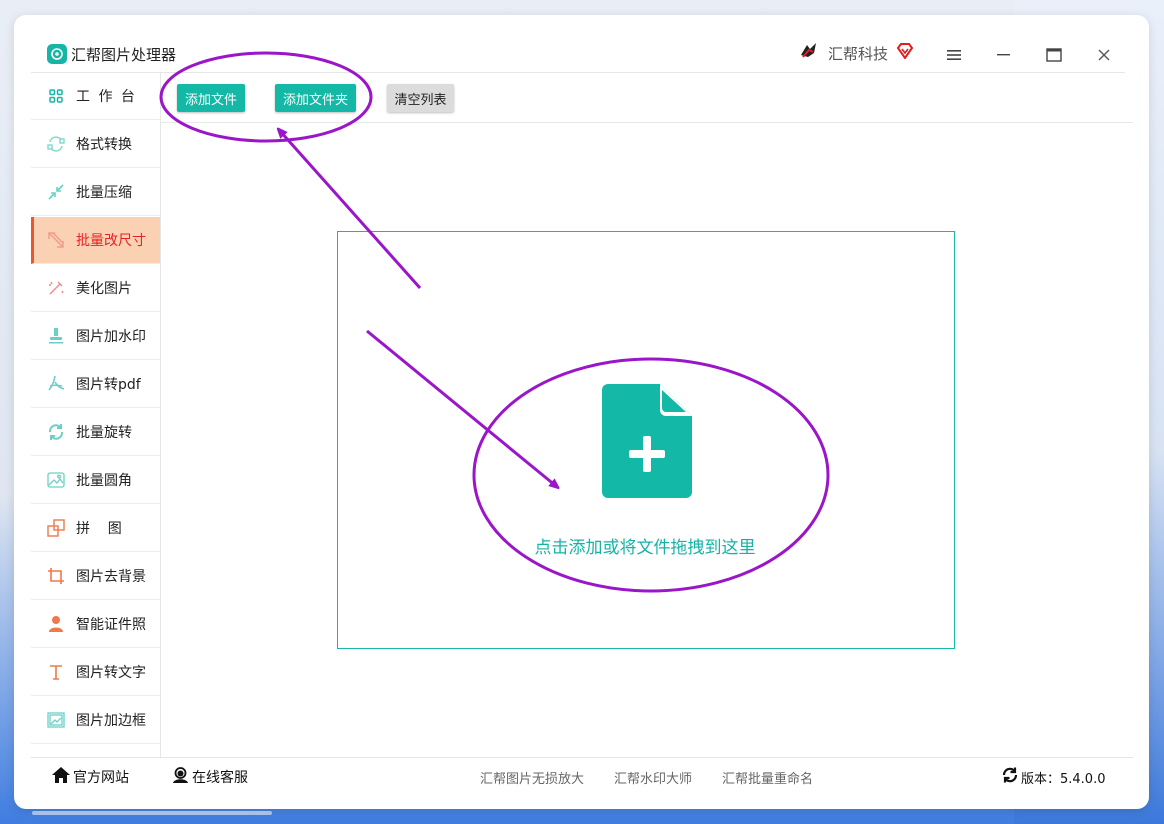  I want to click on taskbar-scroll-indicator, so click(152, 813).